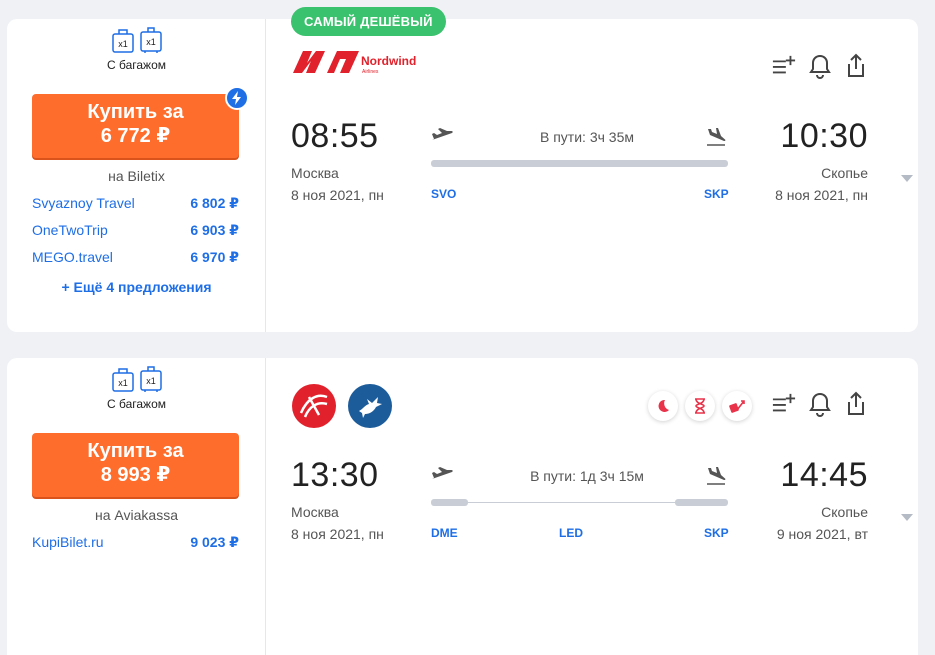 This screenshot has height=655, width=935. What do you see at coordinates (737, 406) in the screenshot?
I see `baggage-recheck-icon` at bounding box center [737, 406].